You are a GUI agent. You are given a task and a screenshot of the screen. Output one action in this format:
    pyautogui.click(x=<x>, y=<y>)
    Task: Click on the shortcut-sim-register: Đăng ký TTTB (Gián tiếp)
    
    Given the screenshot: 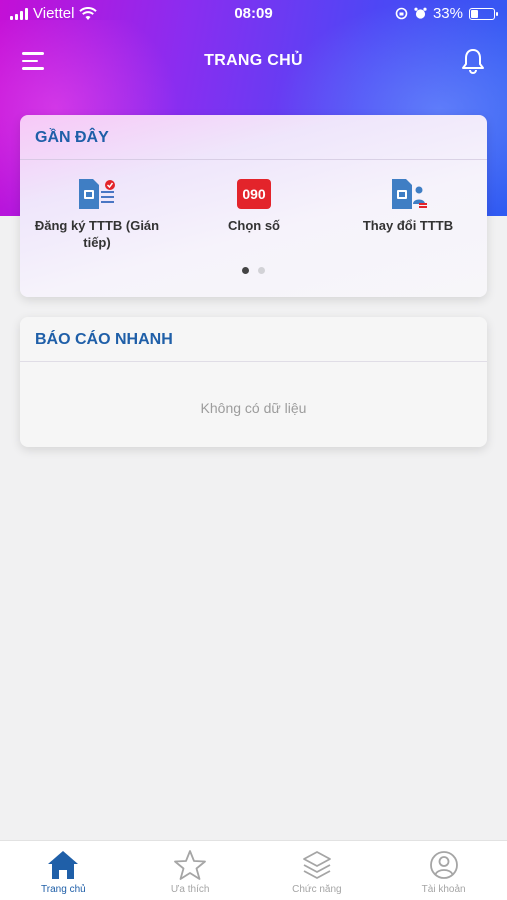 What is the action you would take?
    pyautogui.click(x=97, y=214)
    